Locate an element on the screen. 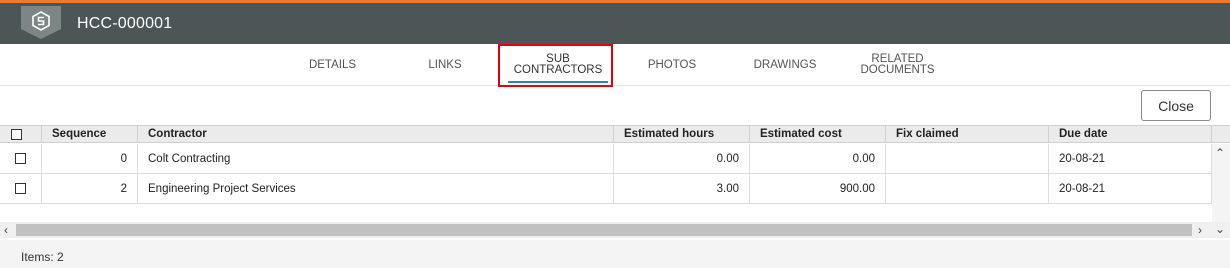 The image size is (1230, 268). chevron-right-icon: › is located at coordinates (1200, 230).